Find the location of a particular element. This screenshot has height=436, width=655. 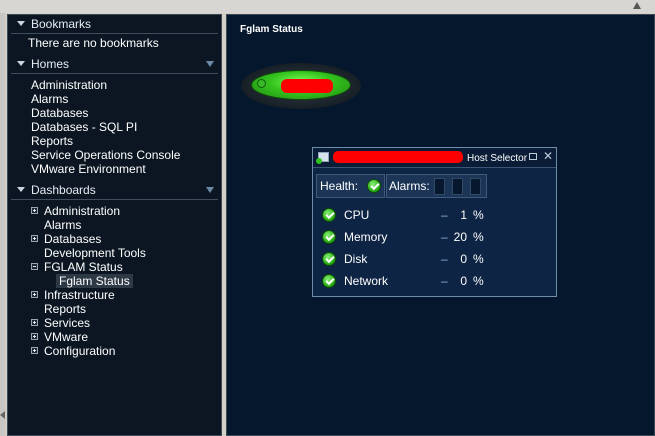

metric-name: Network is located at coordinates (366, 281).